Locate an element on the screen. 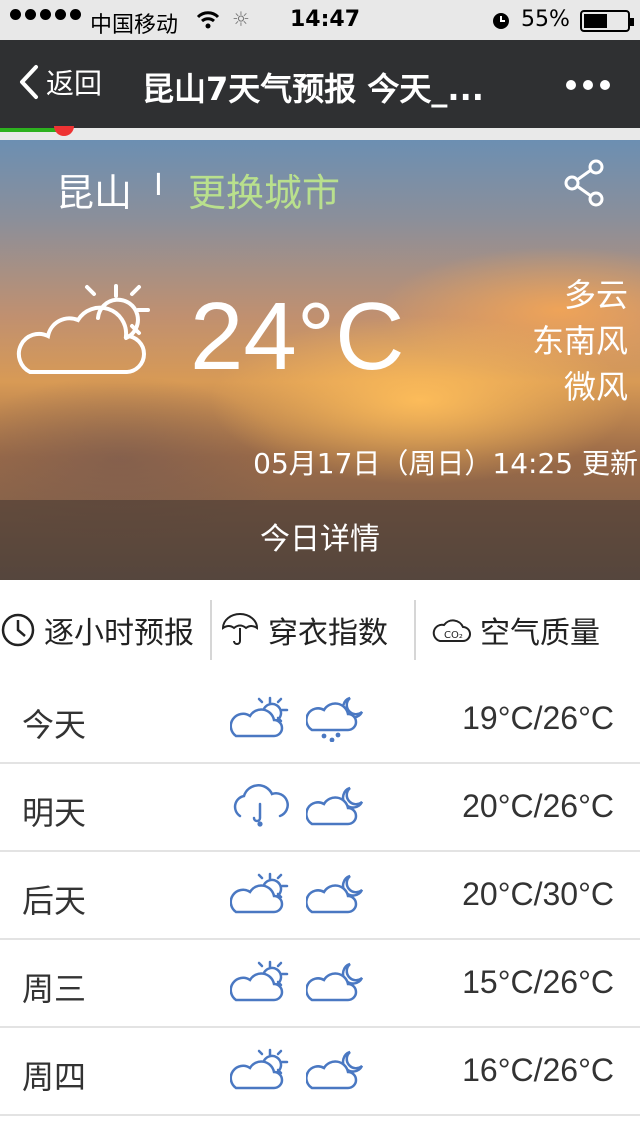 The width and height of the screenshot is (640, 1136). condition-block: 多云 东南风 微风 is located at coordinates (580, 341).